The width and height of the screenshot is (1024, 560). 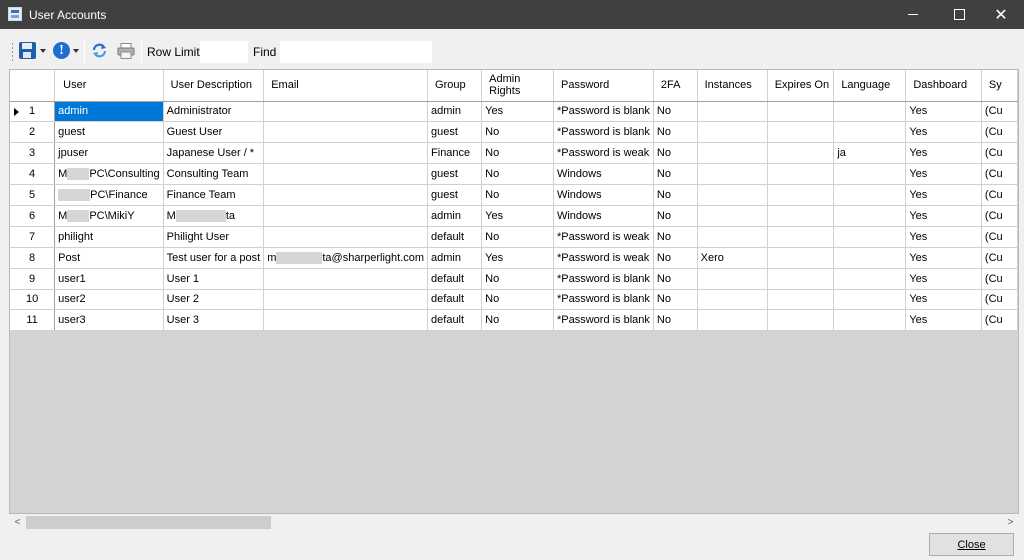 What do you see at coordinates (126, 51) in the screenshot?
I see `print-button` at bounding box center [126, 51].